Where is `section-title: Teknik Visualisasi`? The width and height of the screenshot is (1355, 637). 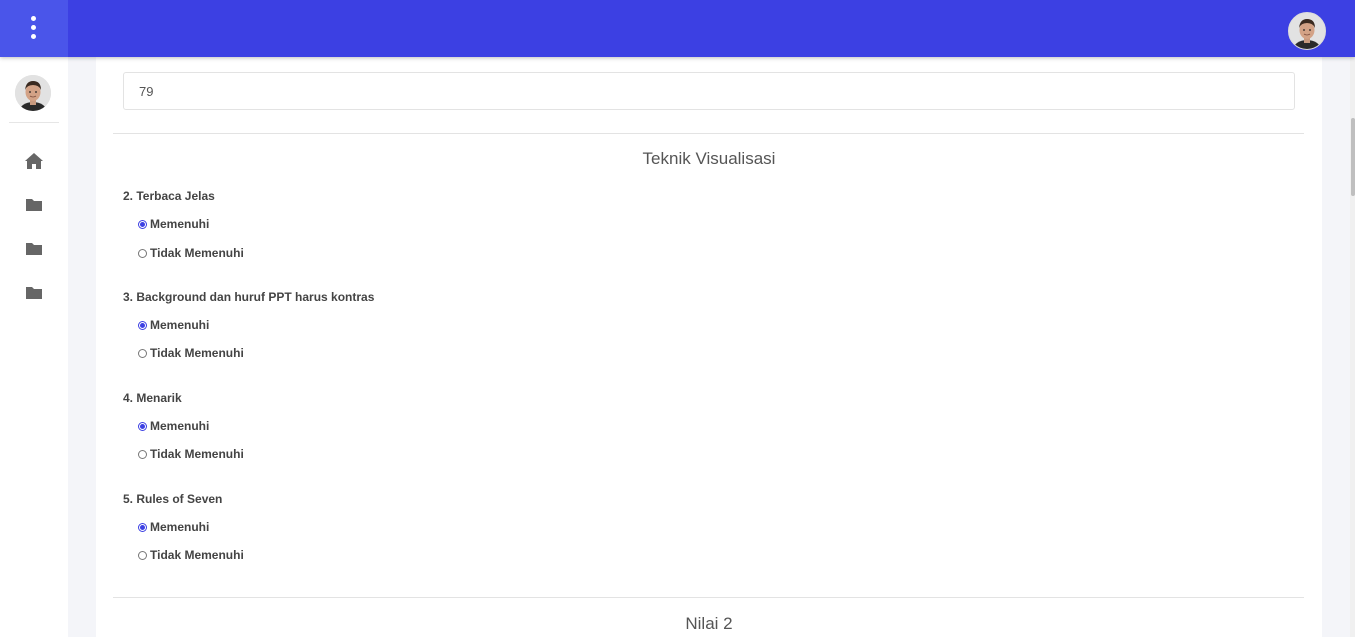 section-title: Teknik Visualisasi is located at coordinates (709, 158).